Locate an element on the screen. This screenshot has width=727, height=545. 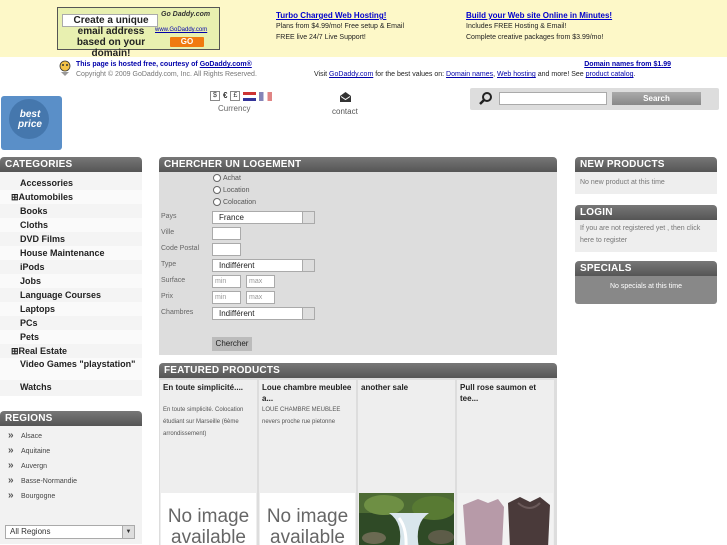
region-aquitaine: Aquitaine is located at coordinates (71, 451).